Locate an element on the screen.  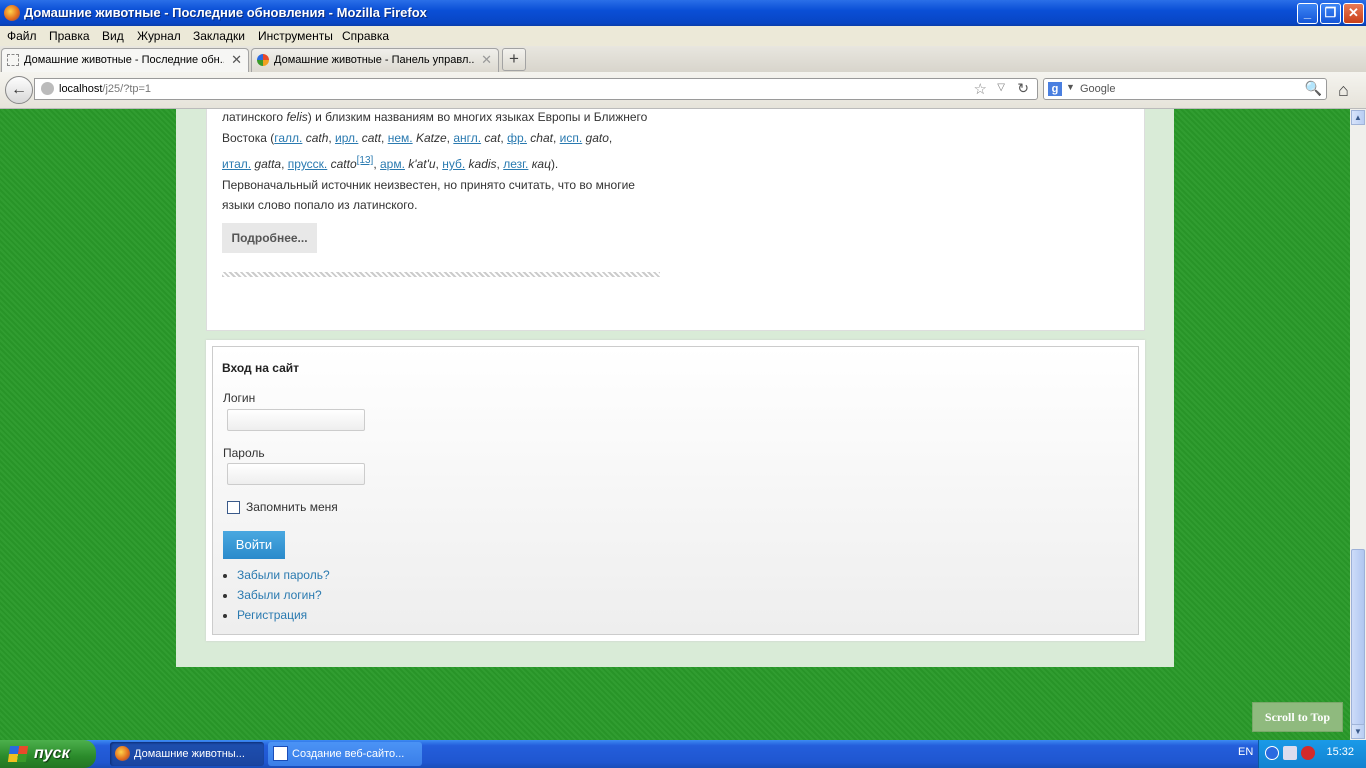
login-button: Войти is located at coordinates (254, 545).